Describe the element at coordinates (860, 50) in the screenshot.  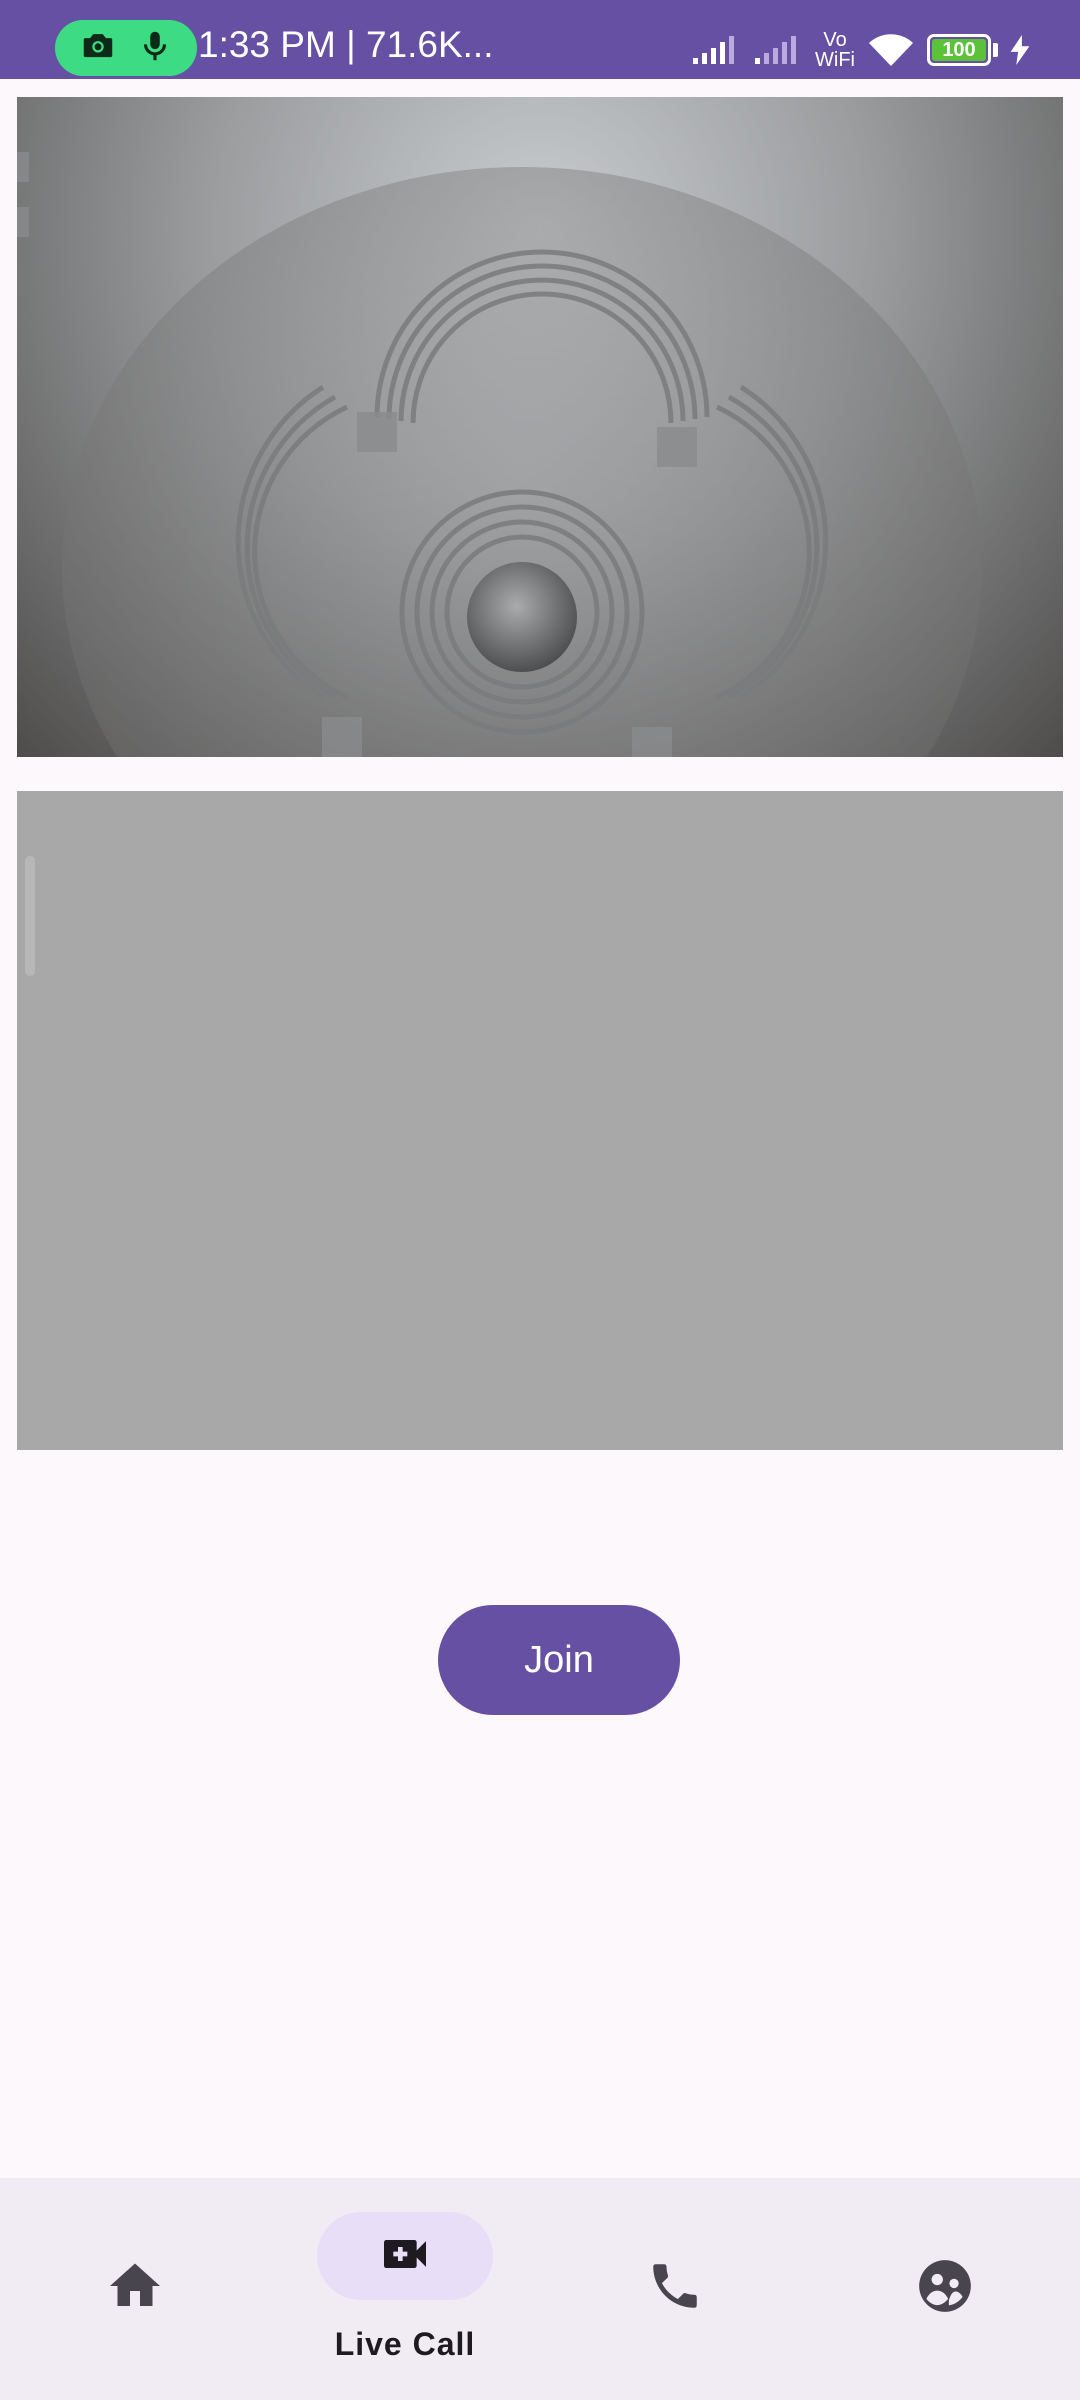
I see `status-icons: Vo WiFi 100` at that location.